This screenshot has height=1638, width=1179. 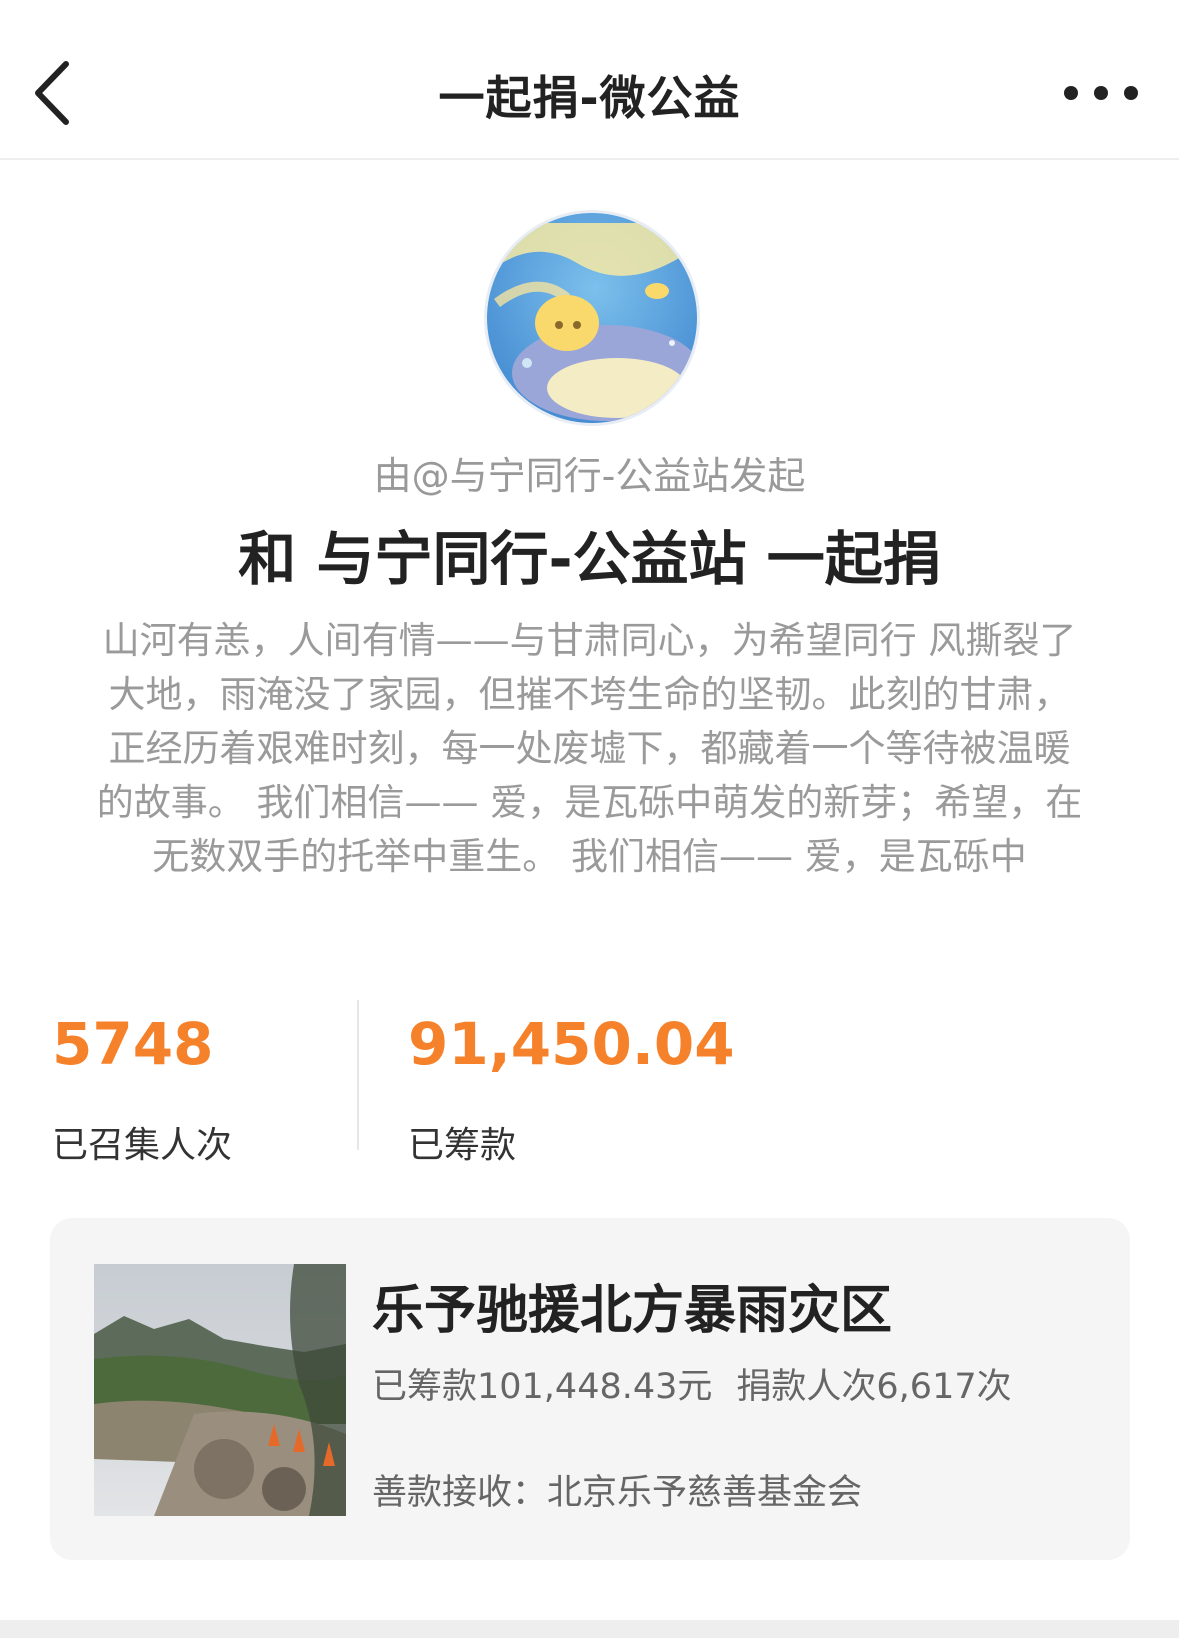 I want to click on project-thumbnail, so click(x=220, y=1390).